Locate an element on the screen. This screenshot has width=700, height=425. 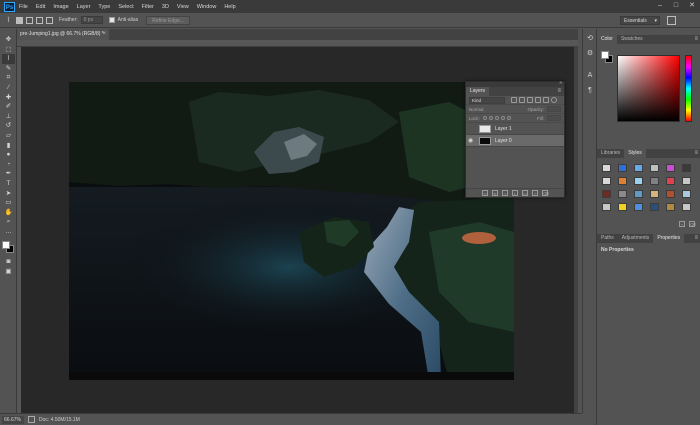
lock-transparent-icon is located at coordinates (484, 118).